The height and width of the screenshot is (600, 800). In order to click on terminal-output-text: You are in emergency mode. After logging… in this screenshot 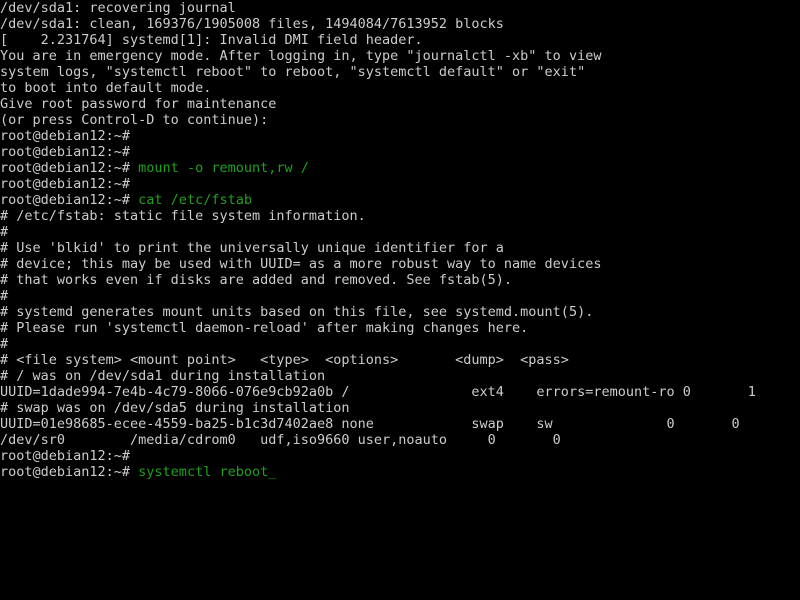, I will do `click(301, 56)`.